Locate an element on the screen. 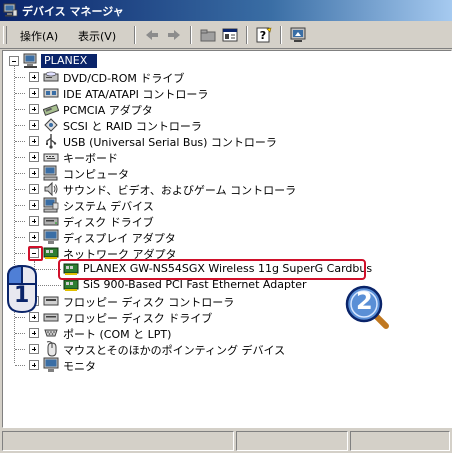 The height and width of the screenshot is (453, 452). tree-root: PLANEX is located at coordinates (153, 61).